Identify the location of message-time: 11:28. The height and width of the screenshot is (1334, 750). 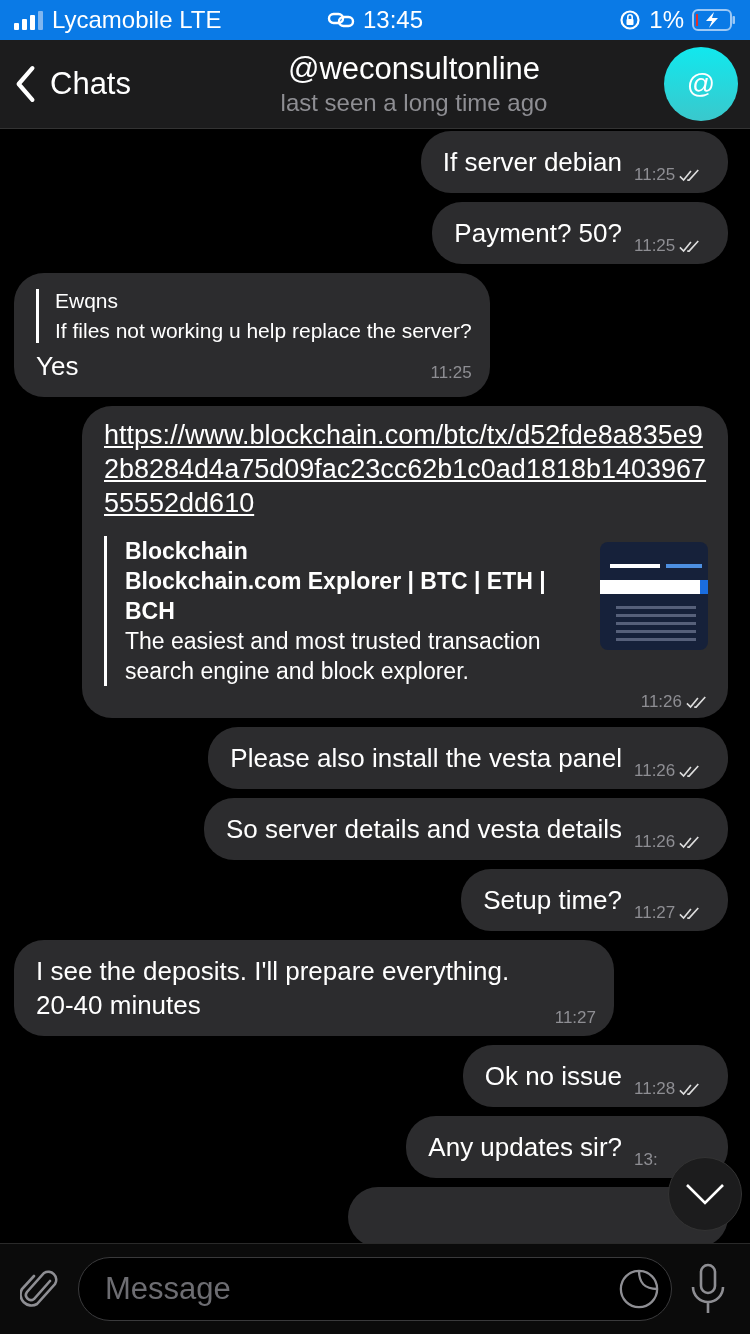
(655, 1089).